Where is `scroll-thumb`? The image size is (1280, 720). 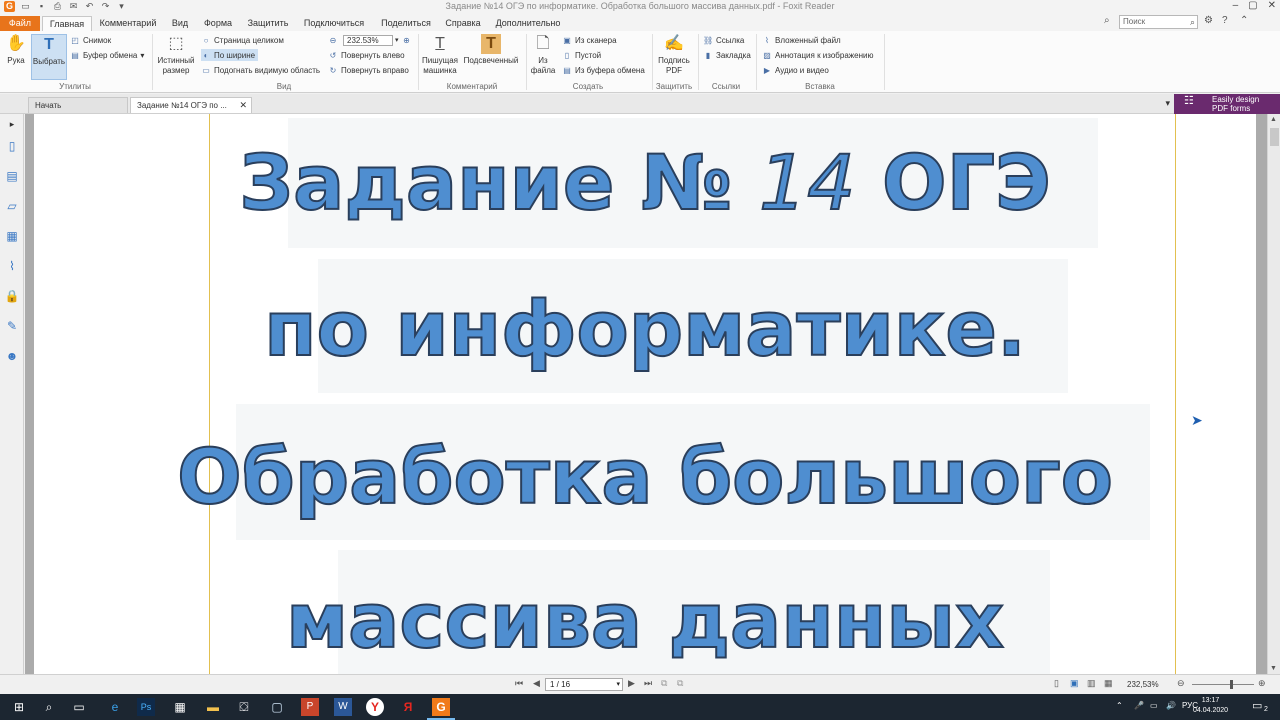 scroll-thumb is located at coordinates (1274, 137).